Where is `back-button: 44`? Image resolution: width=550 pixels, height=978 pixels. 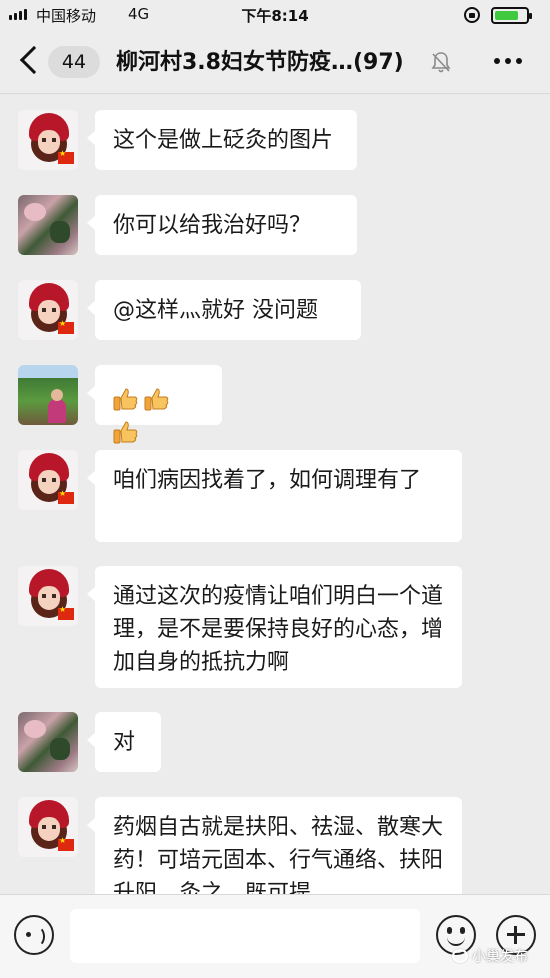 back-button: 44 is located at coordinates (58, 62).